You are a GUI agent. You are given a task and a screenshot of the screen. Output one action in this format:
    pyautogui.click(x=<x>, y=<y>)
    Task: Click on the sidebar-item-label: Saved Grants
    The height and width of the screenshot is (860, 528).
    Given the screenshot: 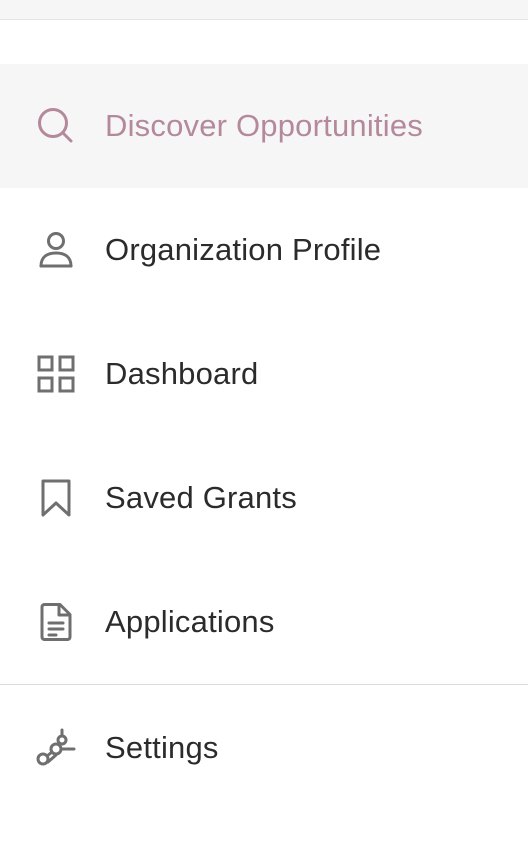 What is the action you would take?
    pyautogui.click(x=201, y=497)
    